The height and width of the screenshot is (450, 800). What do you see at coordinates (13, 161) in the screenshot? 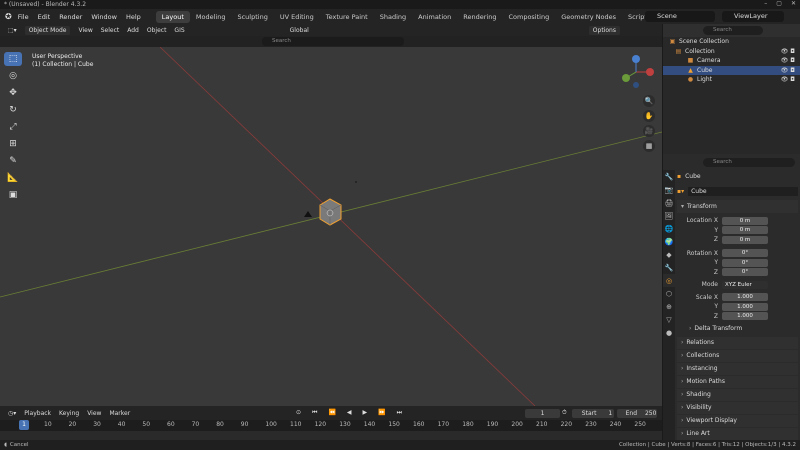
I see `annotate-tool: ✎` at bounding box center [13, 161].